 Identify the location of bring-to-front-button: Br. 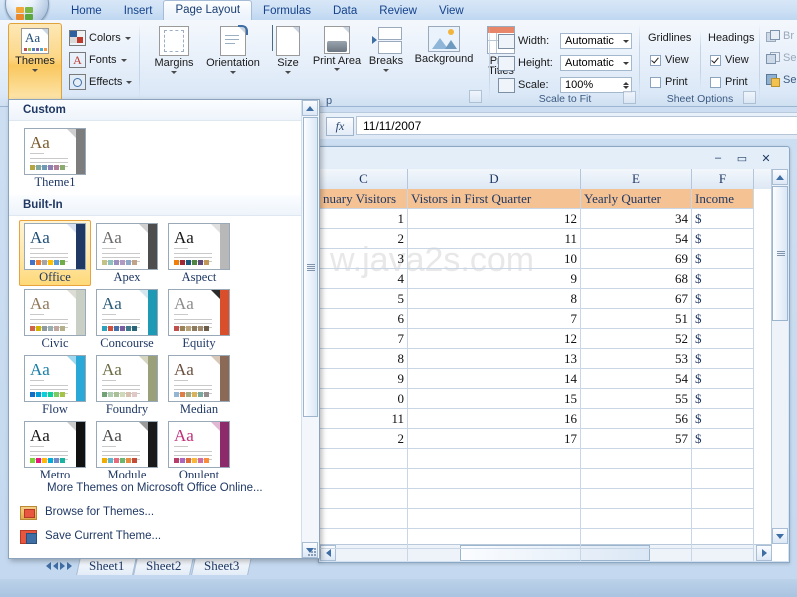
(780, 36).